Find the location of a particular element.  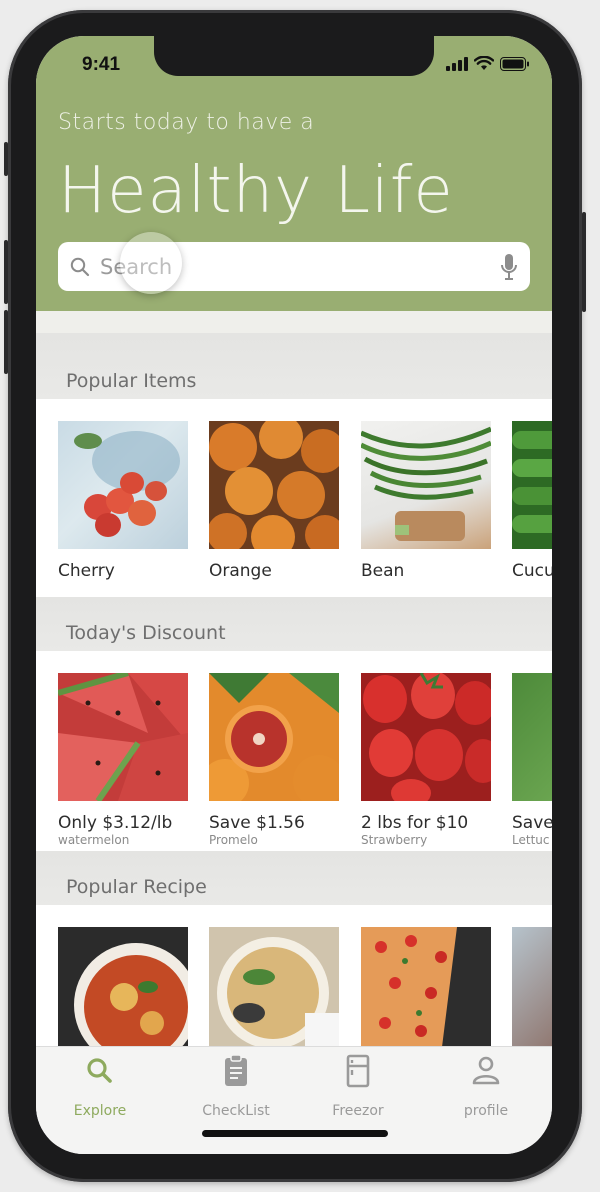

clipboard-icon is located at coordinates (236, 1070).